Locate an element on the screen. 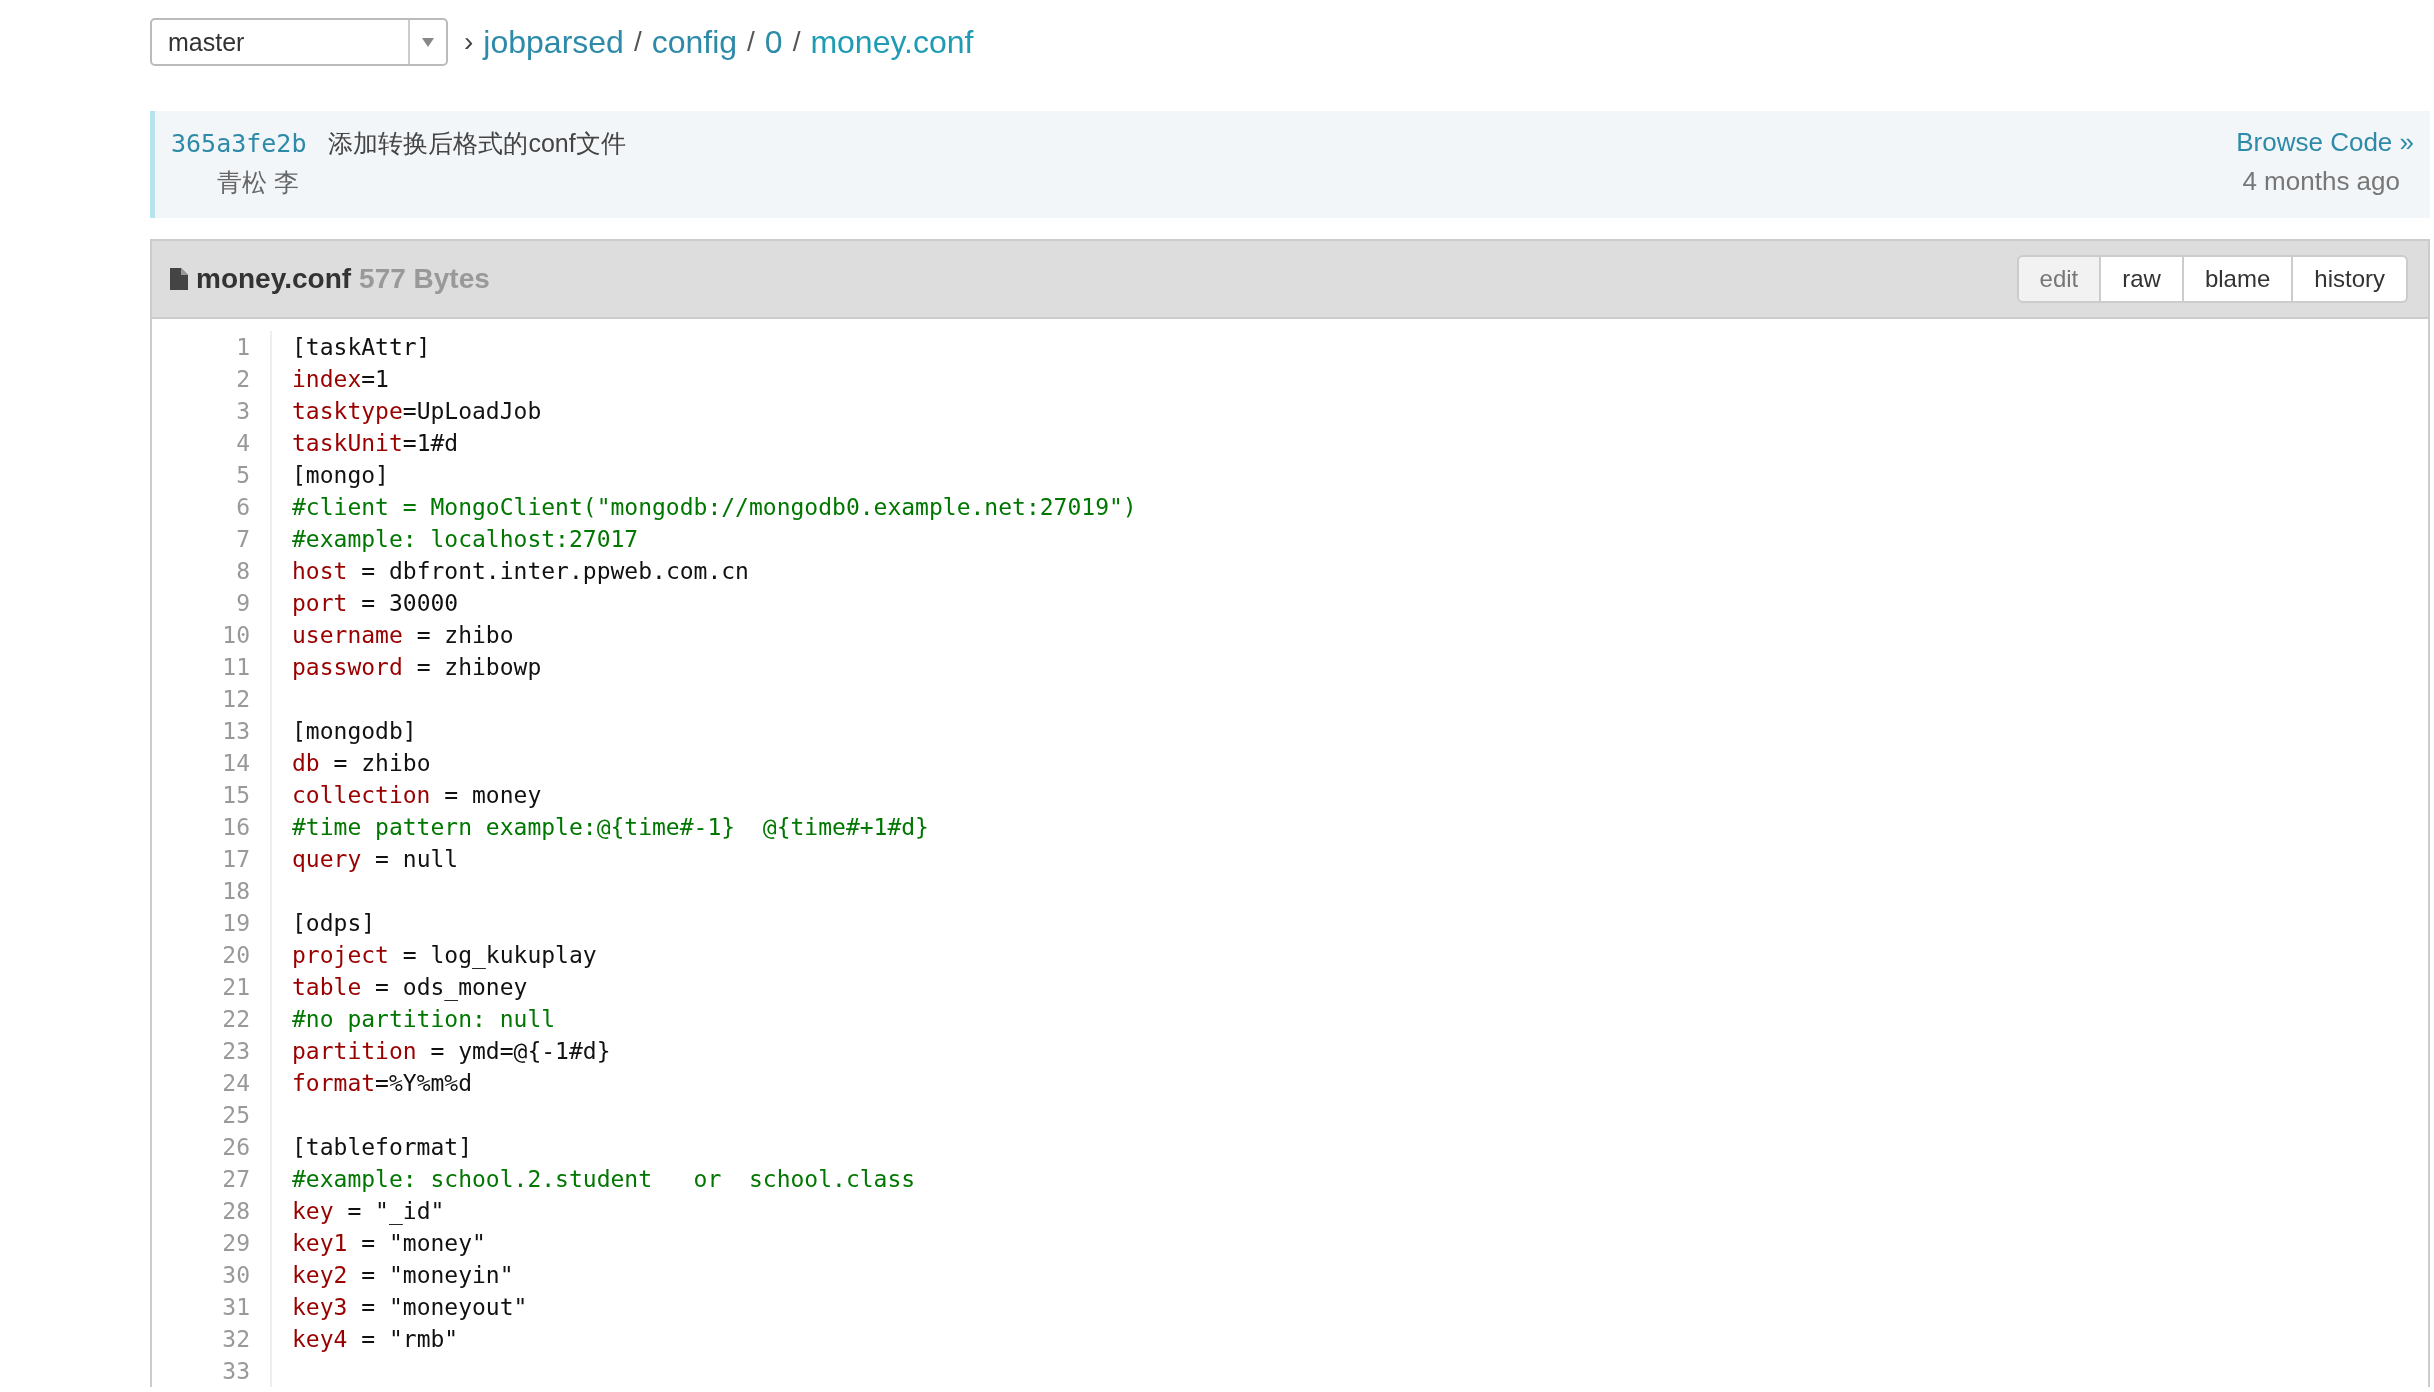 Image resolution: width=2434 pixels, height=1392 pixels. line-number: 6 is located at coordinates (243, 507).